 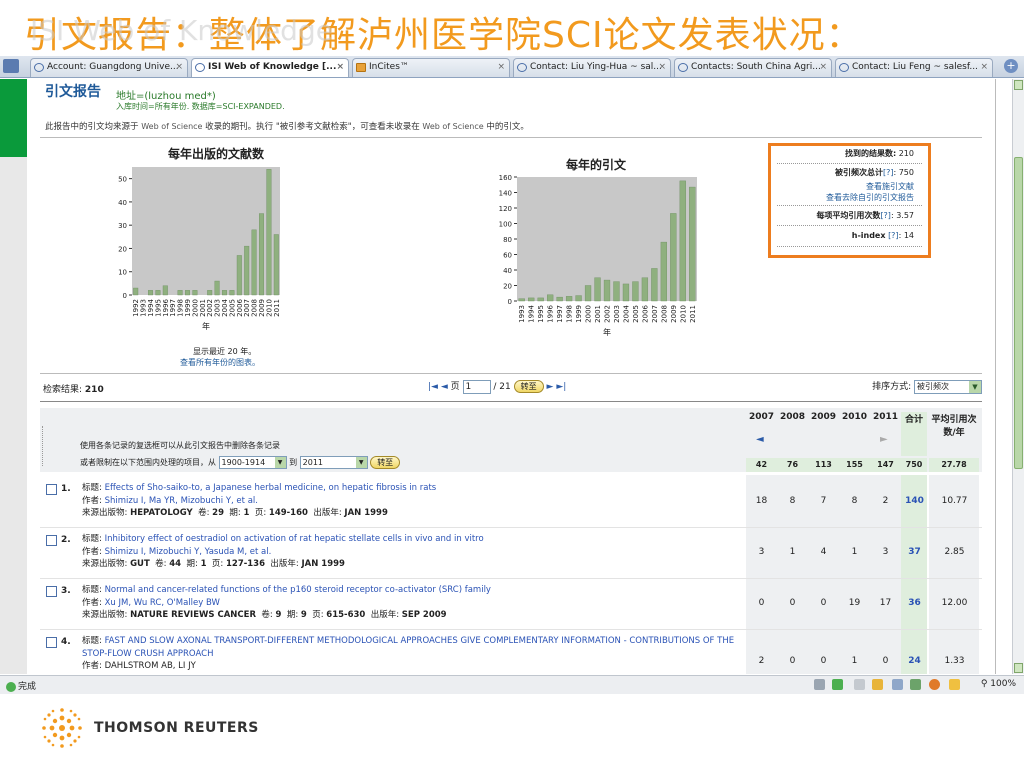 What do you see at coordinates (914, 434) in the screenshot?
I see `total-header: 合计` at bounding box center [914, 434].